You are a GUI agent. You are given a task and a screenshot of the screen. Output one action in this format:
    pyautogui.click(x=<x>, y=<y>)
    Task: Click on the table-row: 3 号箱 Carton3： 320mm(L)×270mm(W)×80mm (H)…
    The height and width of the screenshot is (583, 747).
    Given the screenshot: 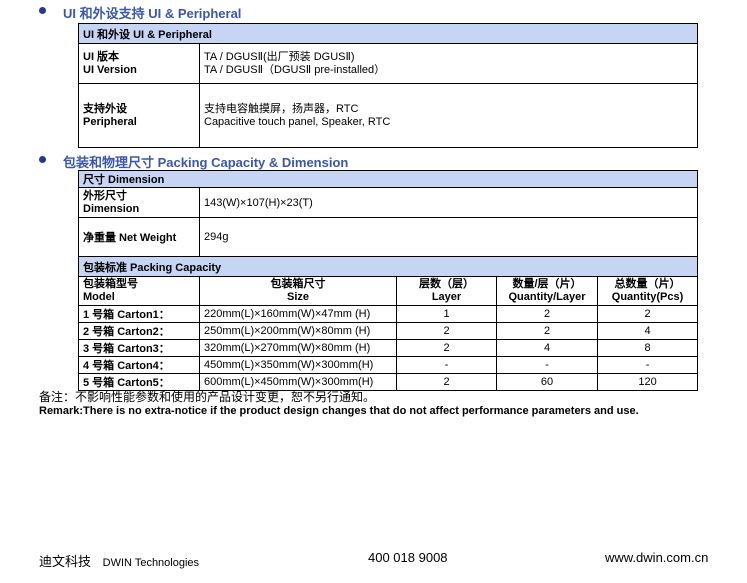 What is the action you would take?
    pyautogui.click(x=388, y=348)
    